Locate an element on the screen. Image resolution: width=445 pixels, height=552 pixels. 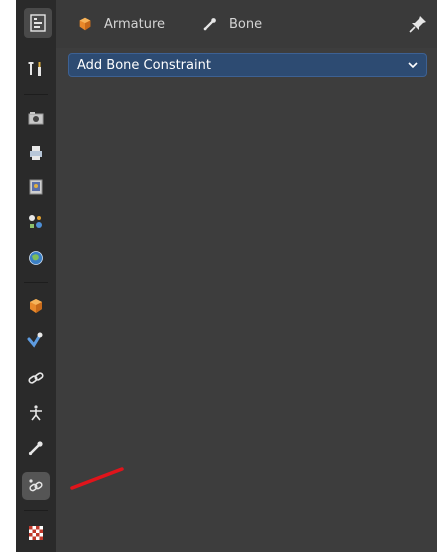
scene-icon is located at coordinates (35, 221).